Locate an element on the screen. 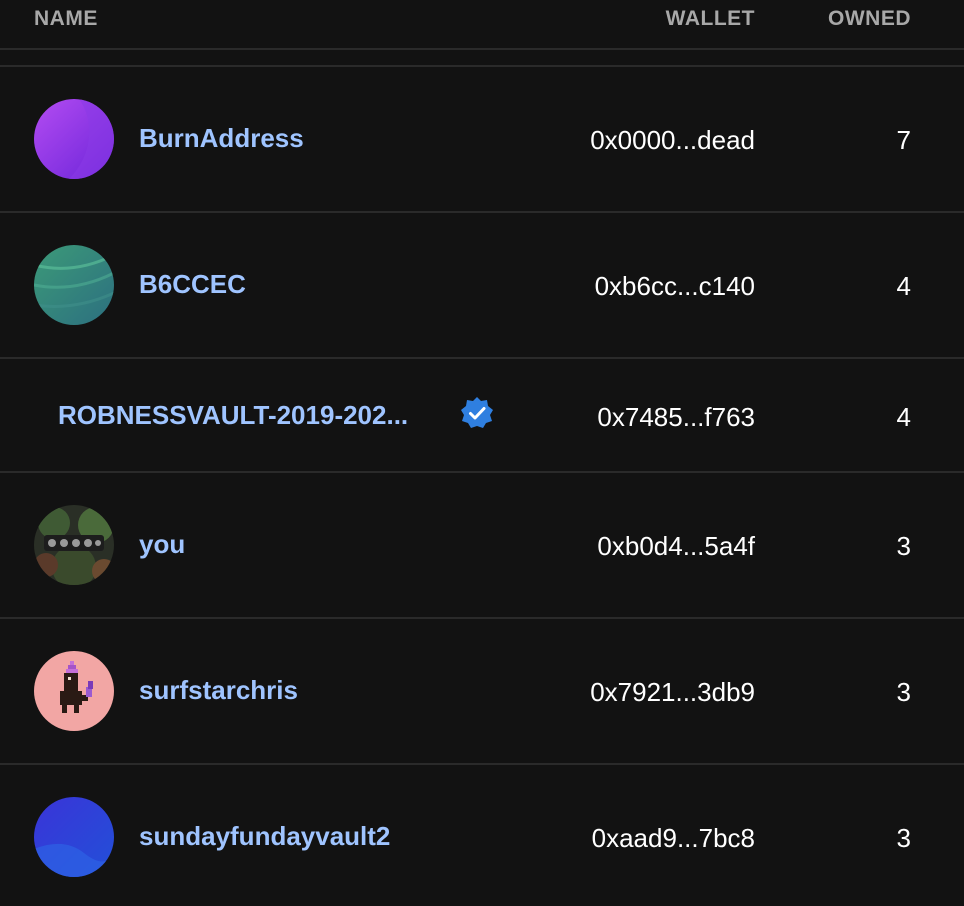 Image resolution: width=964 pixels, height=906 pixels. owned-count: 7 is located at coordinates (903, 140).